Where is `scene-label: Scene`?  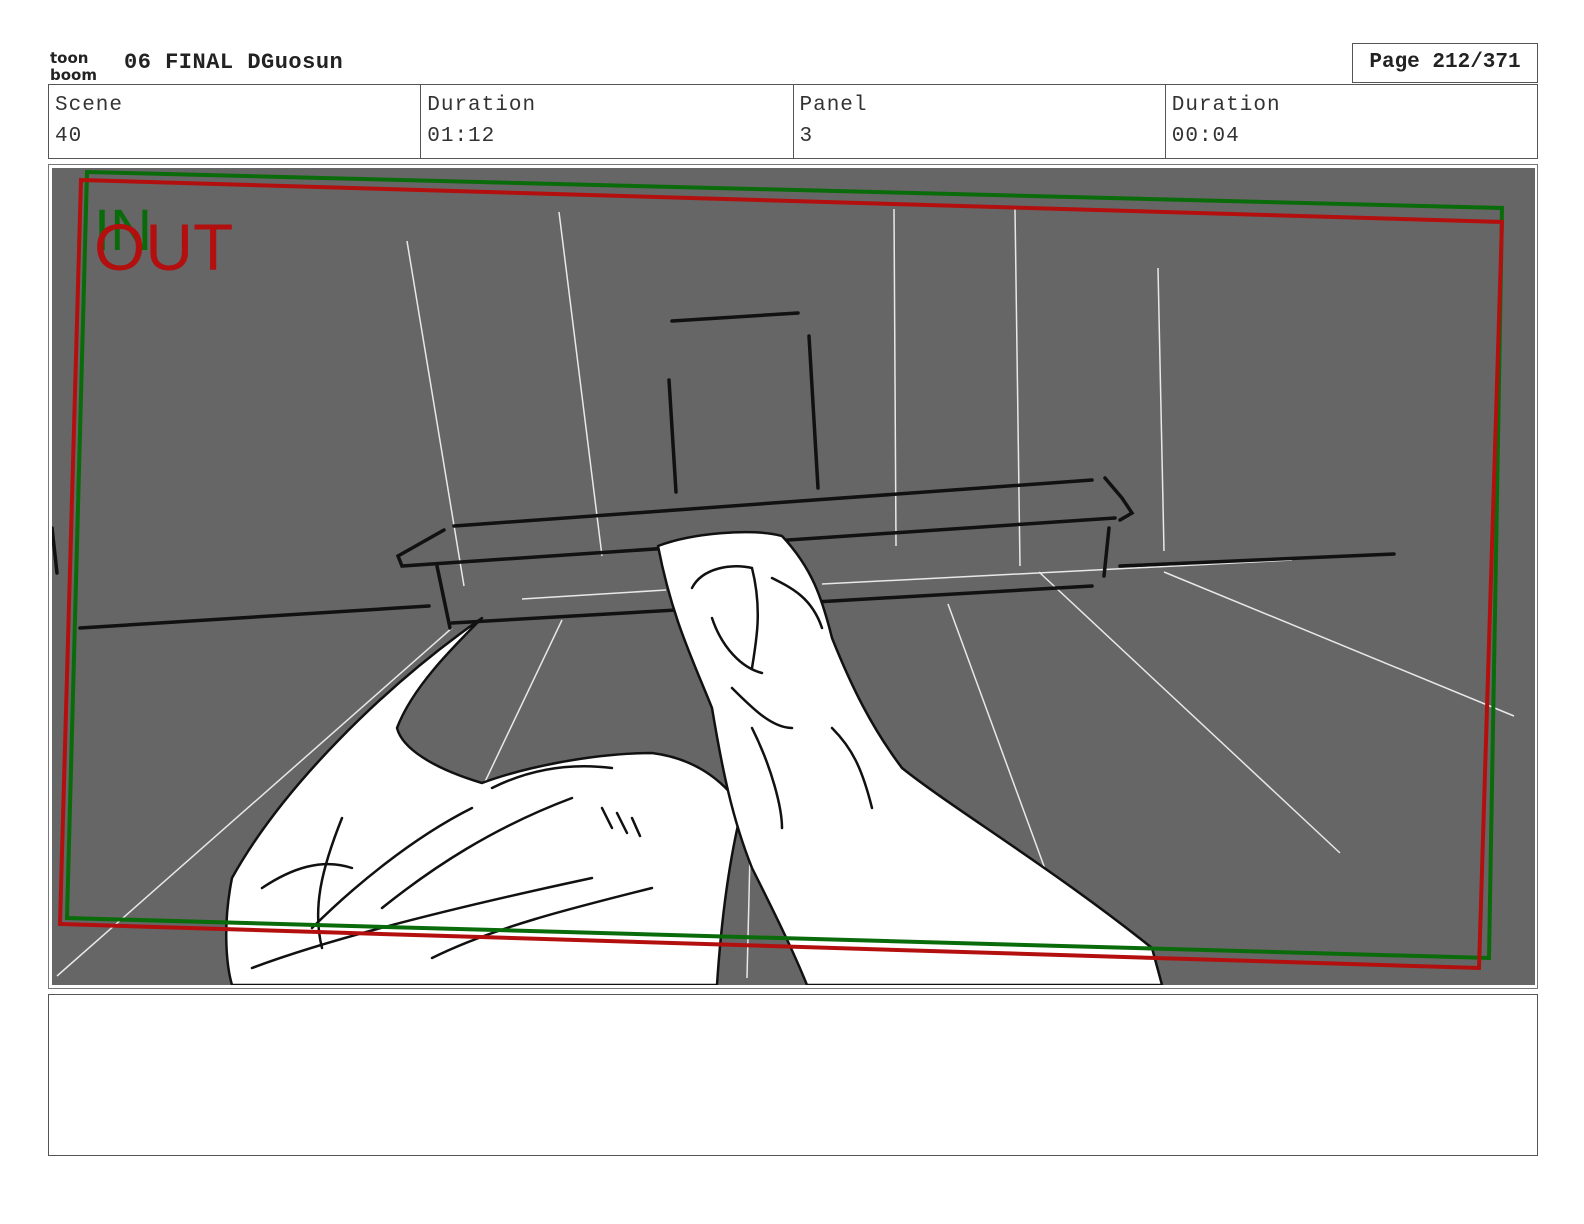 scene-label: Scene is located at coordinates (89, 105).